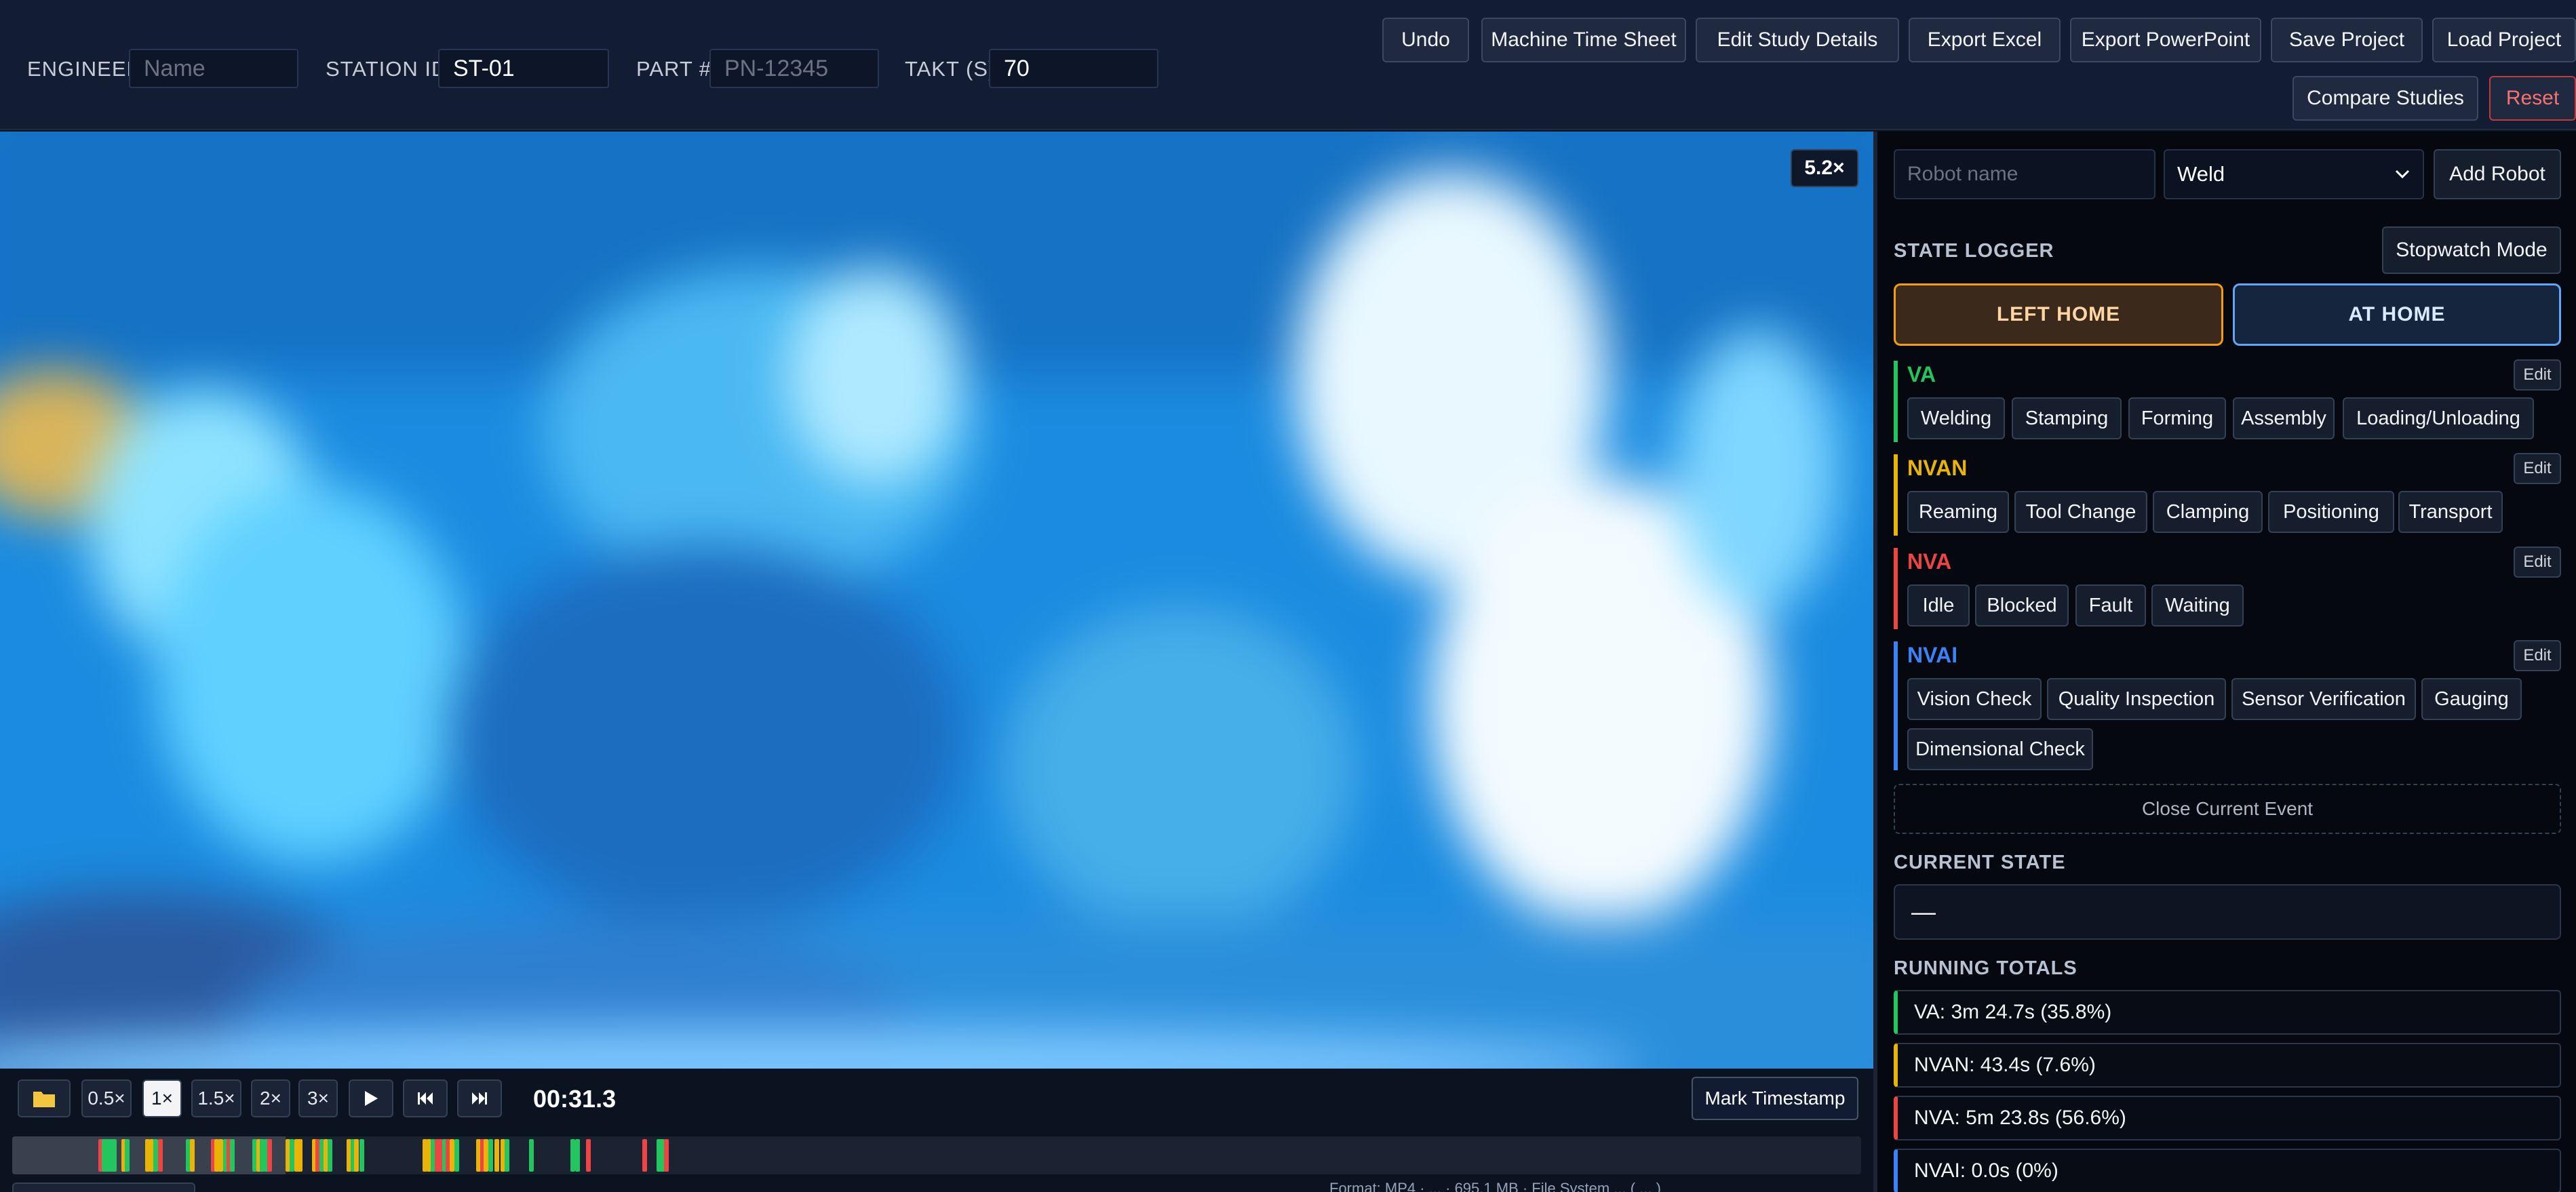 This screenshot has height=1192, width=2576. Describe the element at coordinates (1980, 862) in the screenshot. I see `current-state-title: CURRENT STATE` at that location.